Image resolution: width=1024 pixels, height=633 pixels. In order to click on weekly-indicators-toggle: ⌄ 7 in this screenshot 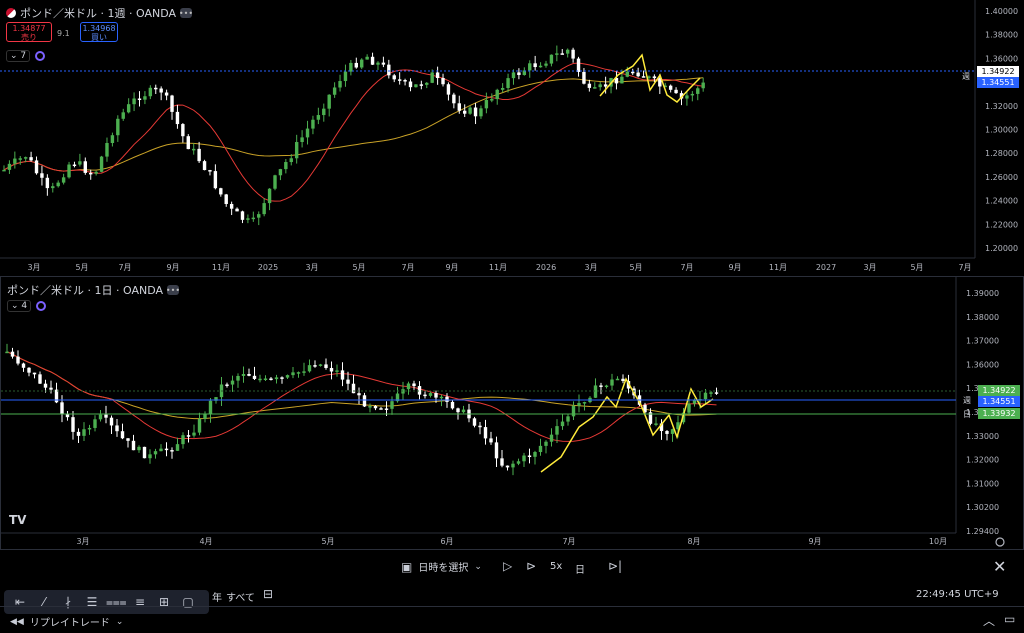, I will do `click(26, 56)`.